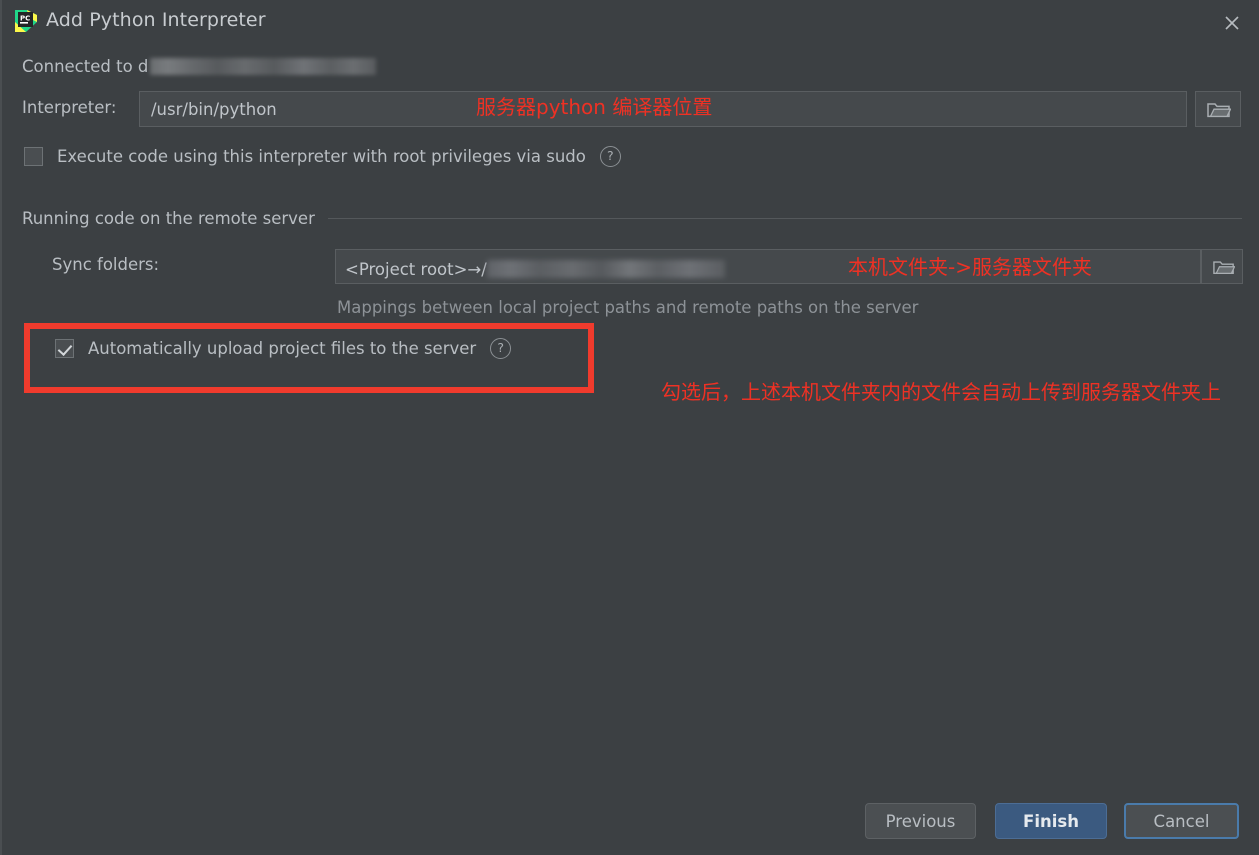 This screenshot has height=855, width=1259. I want to click on redacted-path-blur, so click(605, 269).